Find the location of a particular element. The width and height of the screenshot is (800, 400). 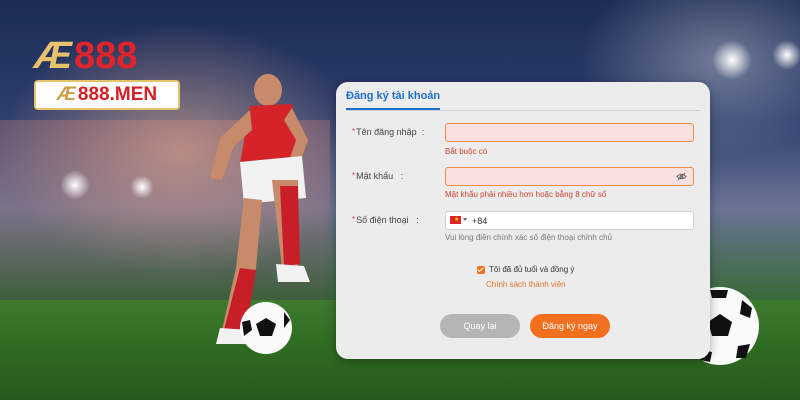

username-colon: : is located at coordinates (423, 132).